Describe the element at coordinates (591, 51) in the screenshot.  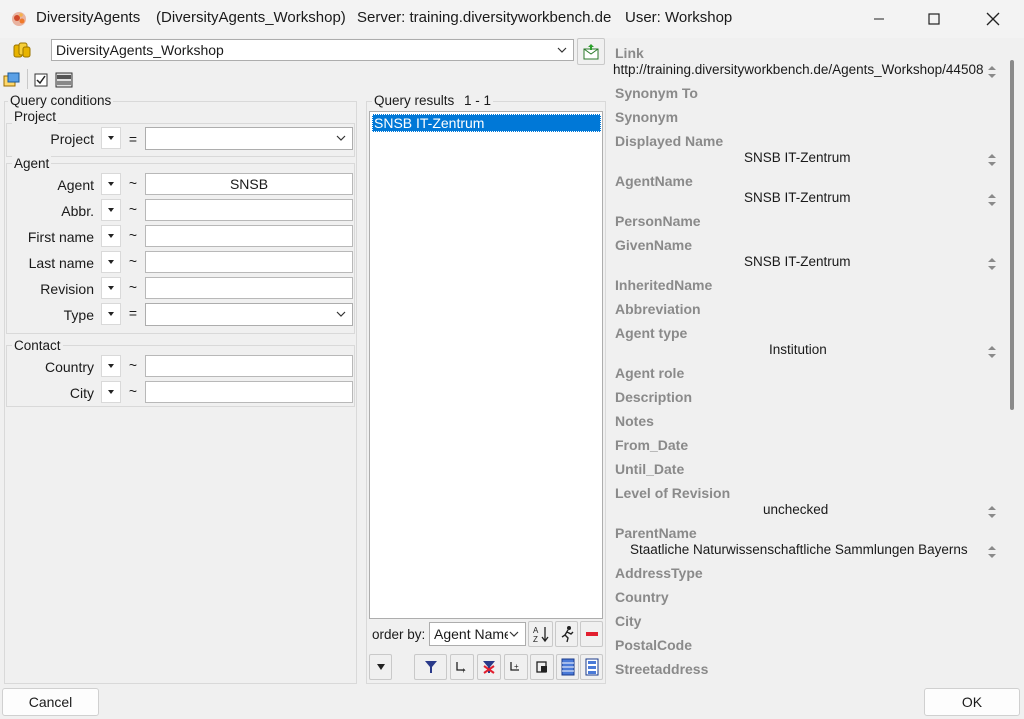
I see `connect-database-button` at that location.